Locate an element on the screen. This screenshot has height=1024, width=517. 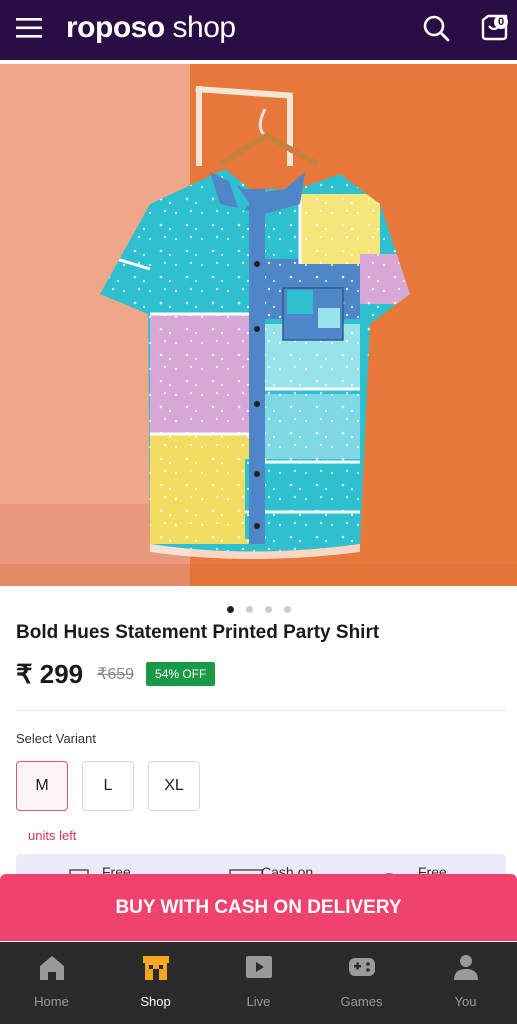
section-divider is located at coordinates (261, 710).